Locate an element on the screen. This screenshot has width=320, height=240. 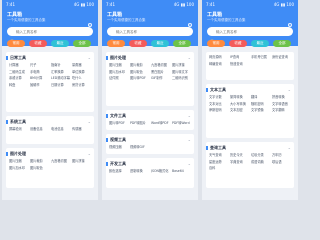
tool-item: 文字计数 is located at coordinates (219, 97).